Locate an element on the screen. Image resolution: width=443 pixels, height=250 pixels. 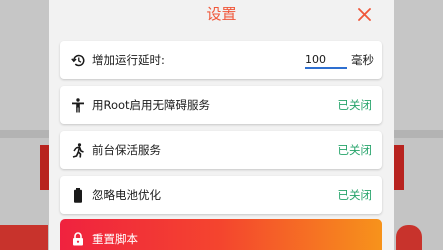
delay-setting-row: 增加运行延时: 毫秒 is located at coordinates (221, 60).